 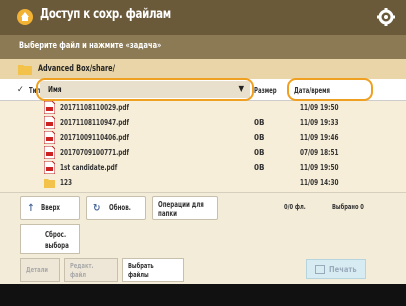 What do you see at coordinates (153, 270) in the screenshot?
I see `select-files-button: Выбрать файлы` at bounding box center [153, 270].